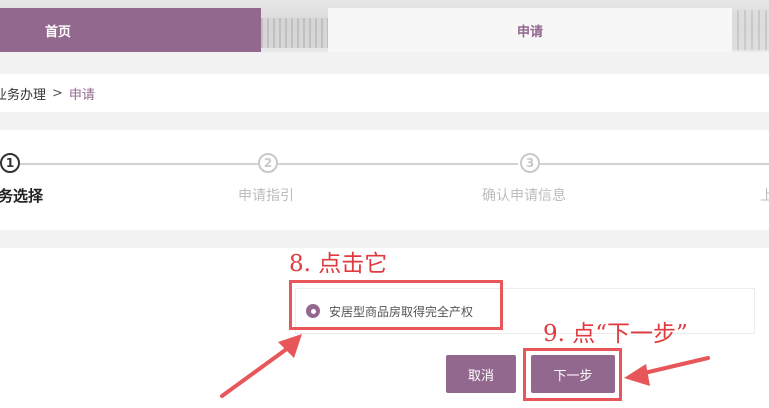 This screenshot has width=769, height=408. What do you see at coordinates (261, 366) in the screenshot?
I see `arrow-to-option-icon` at bounding box center [261, 366].